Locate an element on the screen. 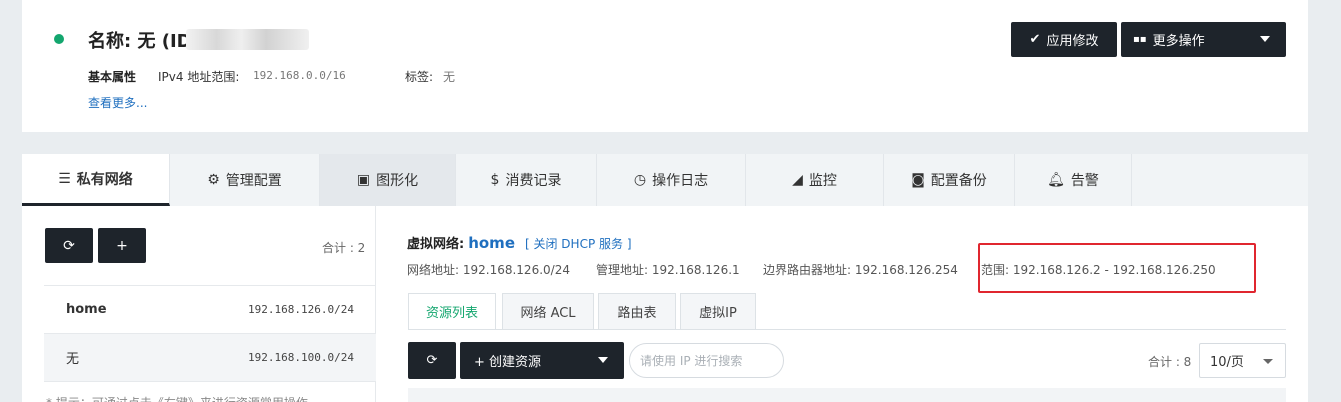 Image resolution: width=1341 pixels, height=402 pixels. more-actions-label: 更多操作 is located at coordinates (1178, 41).